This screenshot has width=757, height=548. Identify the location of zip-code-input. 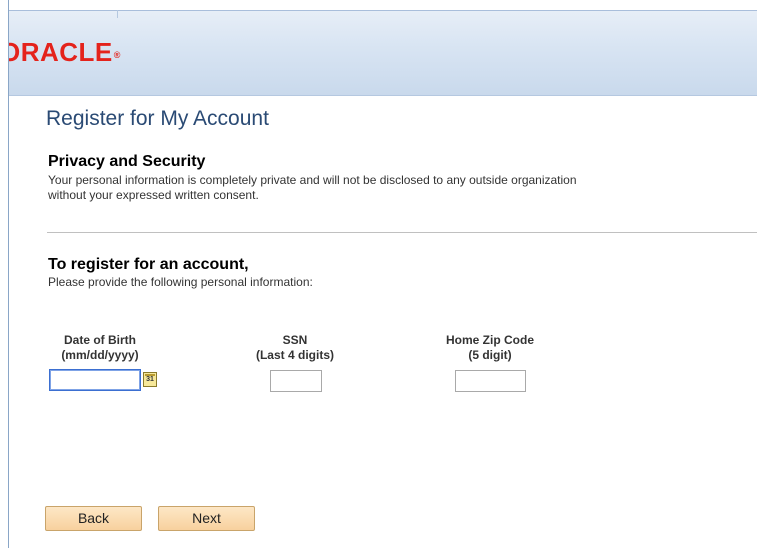
(490, 381).